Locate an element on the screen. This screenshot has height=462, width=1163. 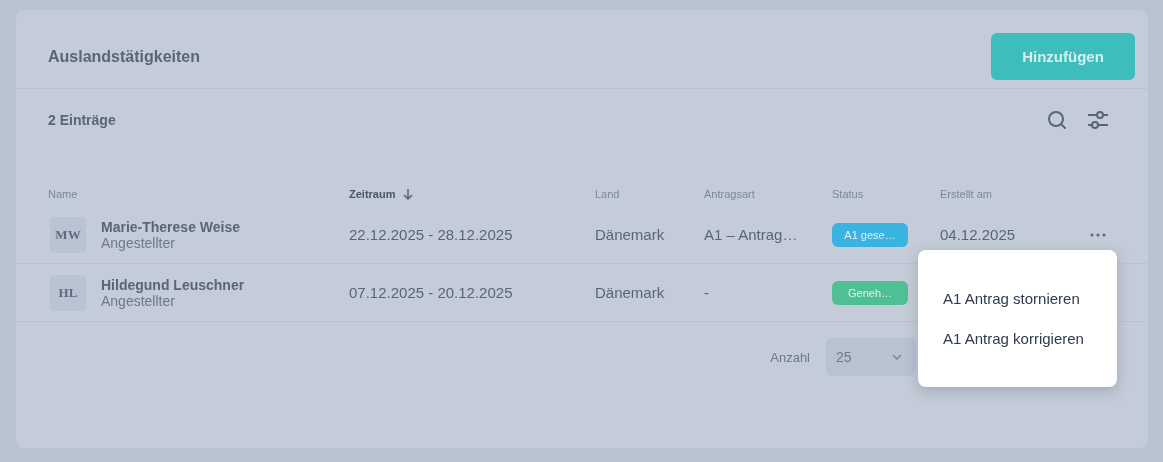
page-size-select: 25 is located at coordinates (871, 357).